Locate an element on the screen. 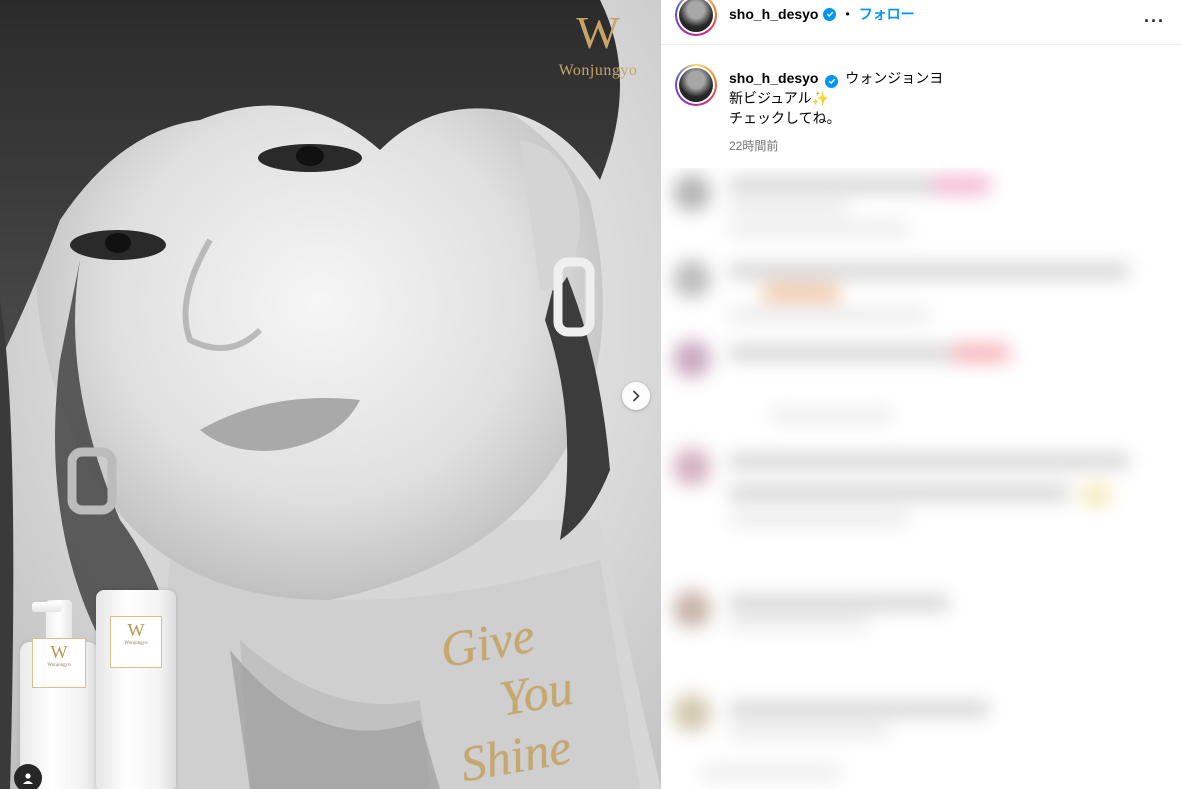 The image size is (1181, 789). header-username: sho_h_desyo is located at coordinates (773, 14).